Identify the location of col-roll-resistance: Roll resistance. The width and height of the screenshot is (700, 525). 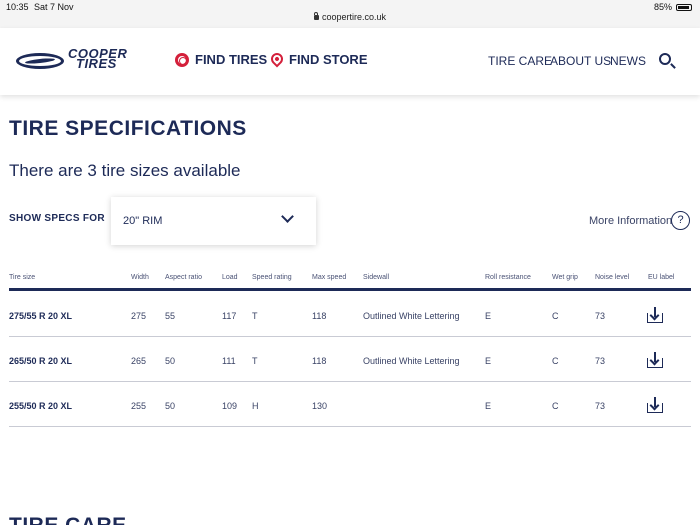
(508, 277).